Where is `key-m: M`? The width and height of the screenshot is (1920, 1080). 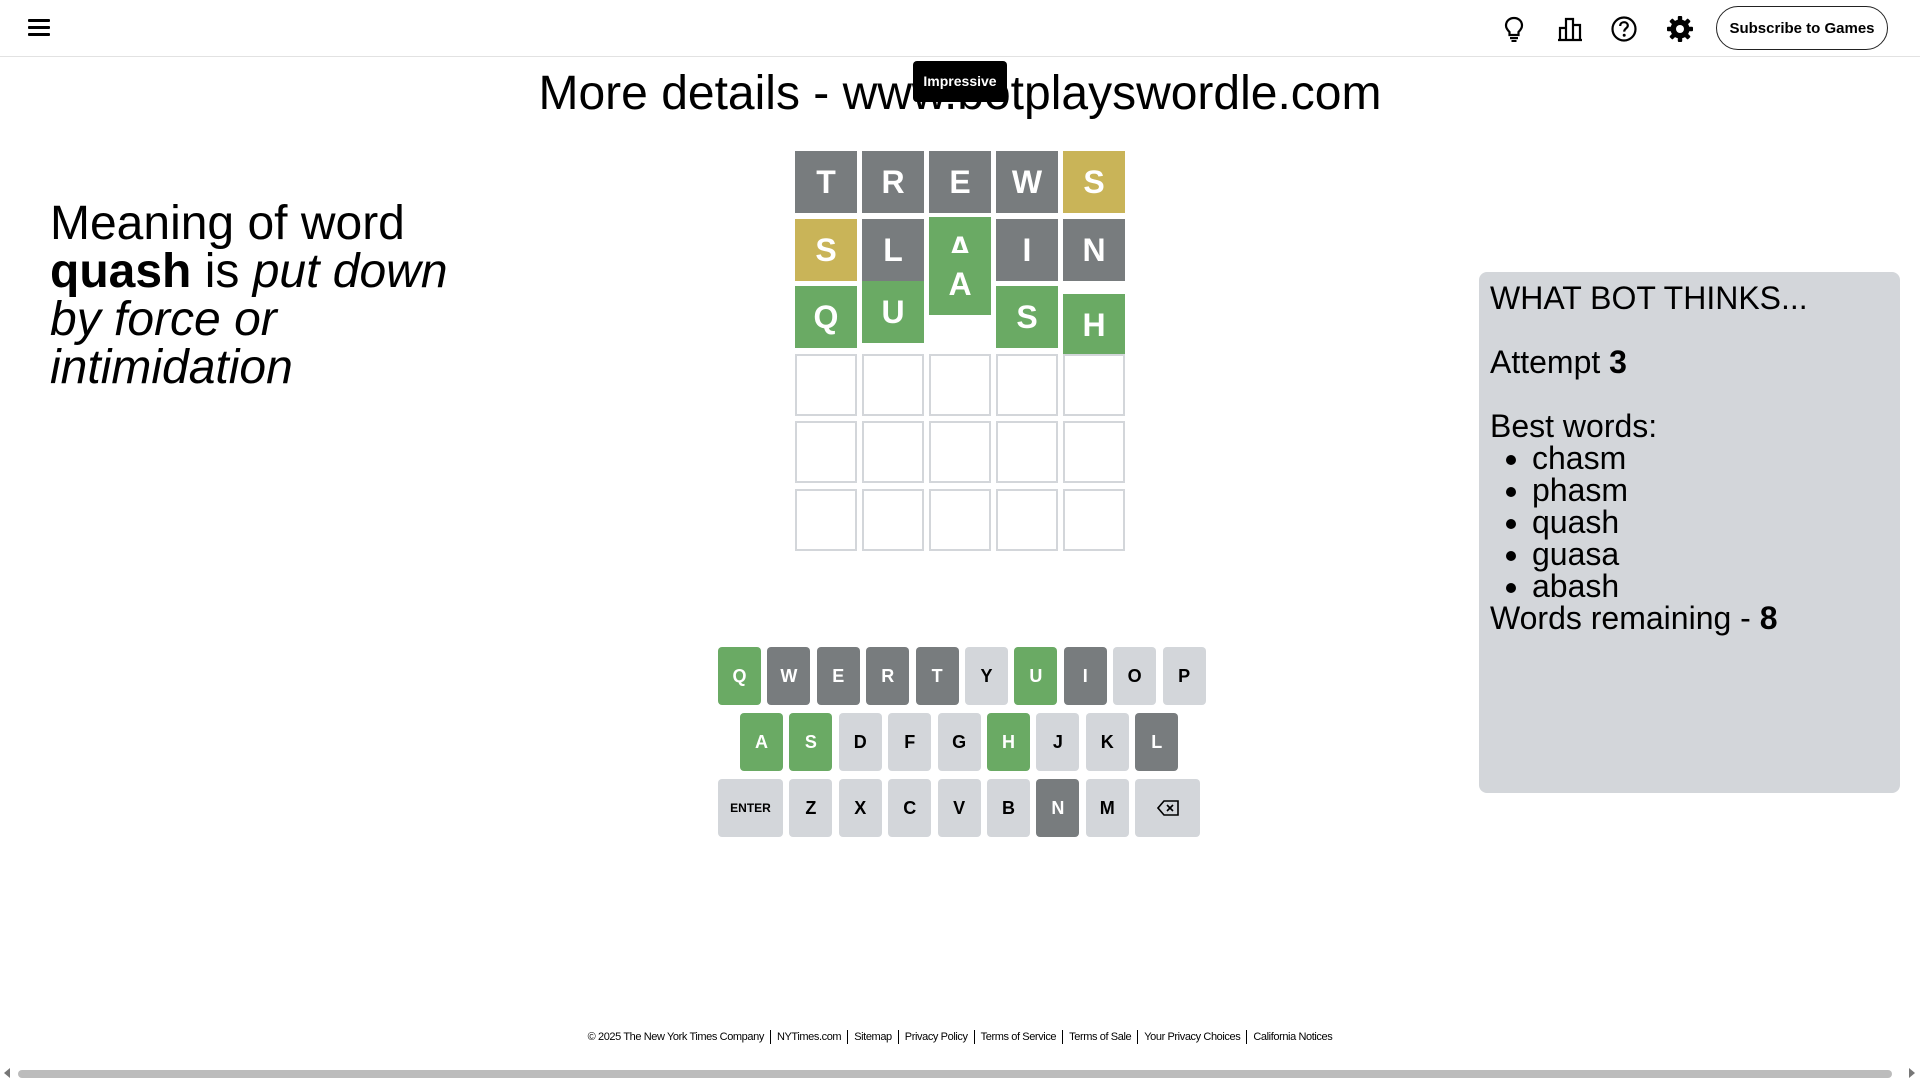 key-m: M is located at coordinates (1107, 808).